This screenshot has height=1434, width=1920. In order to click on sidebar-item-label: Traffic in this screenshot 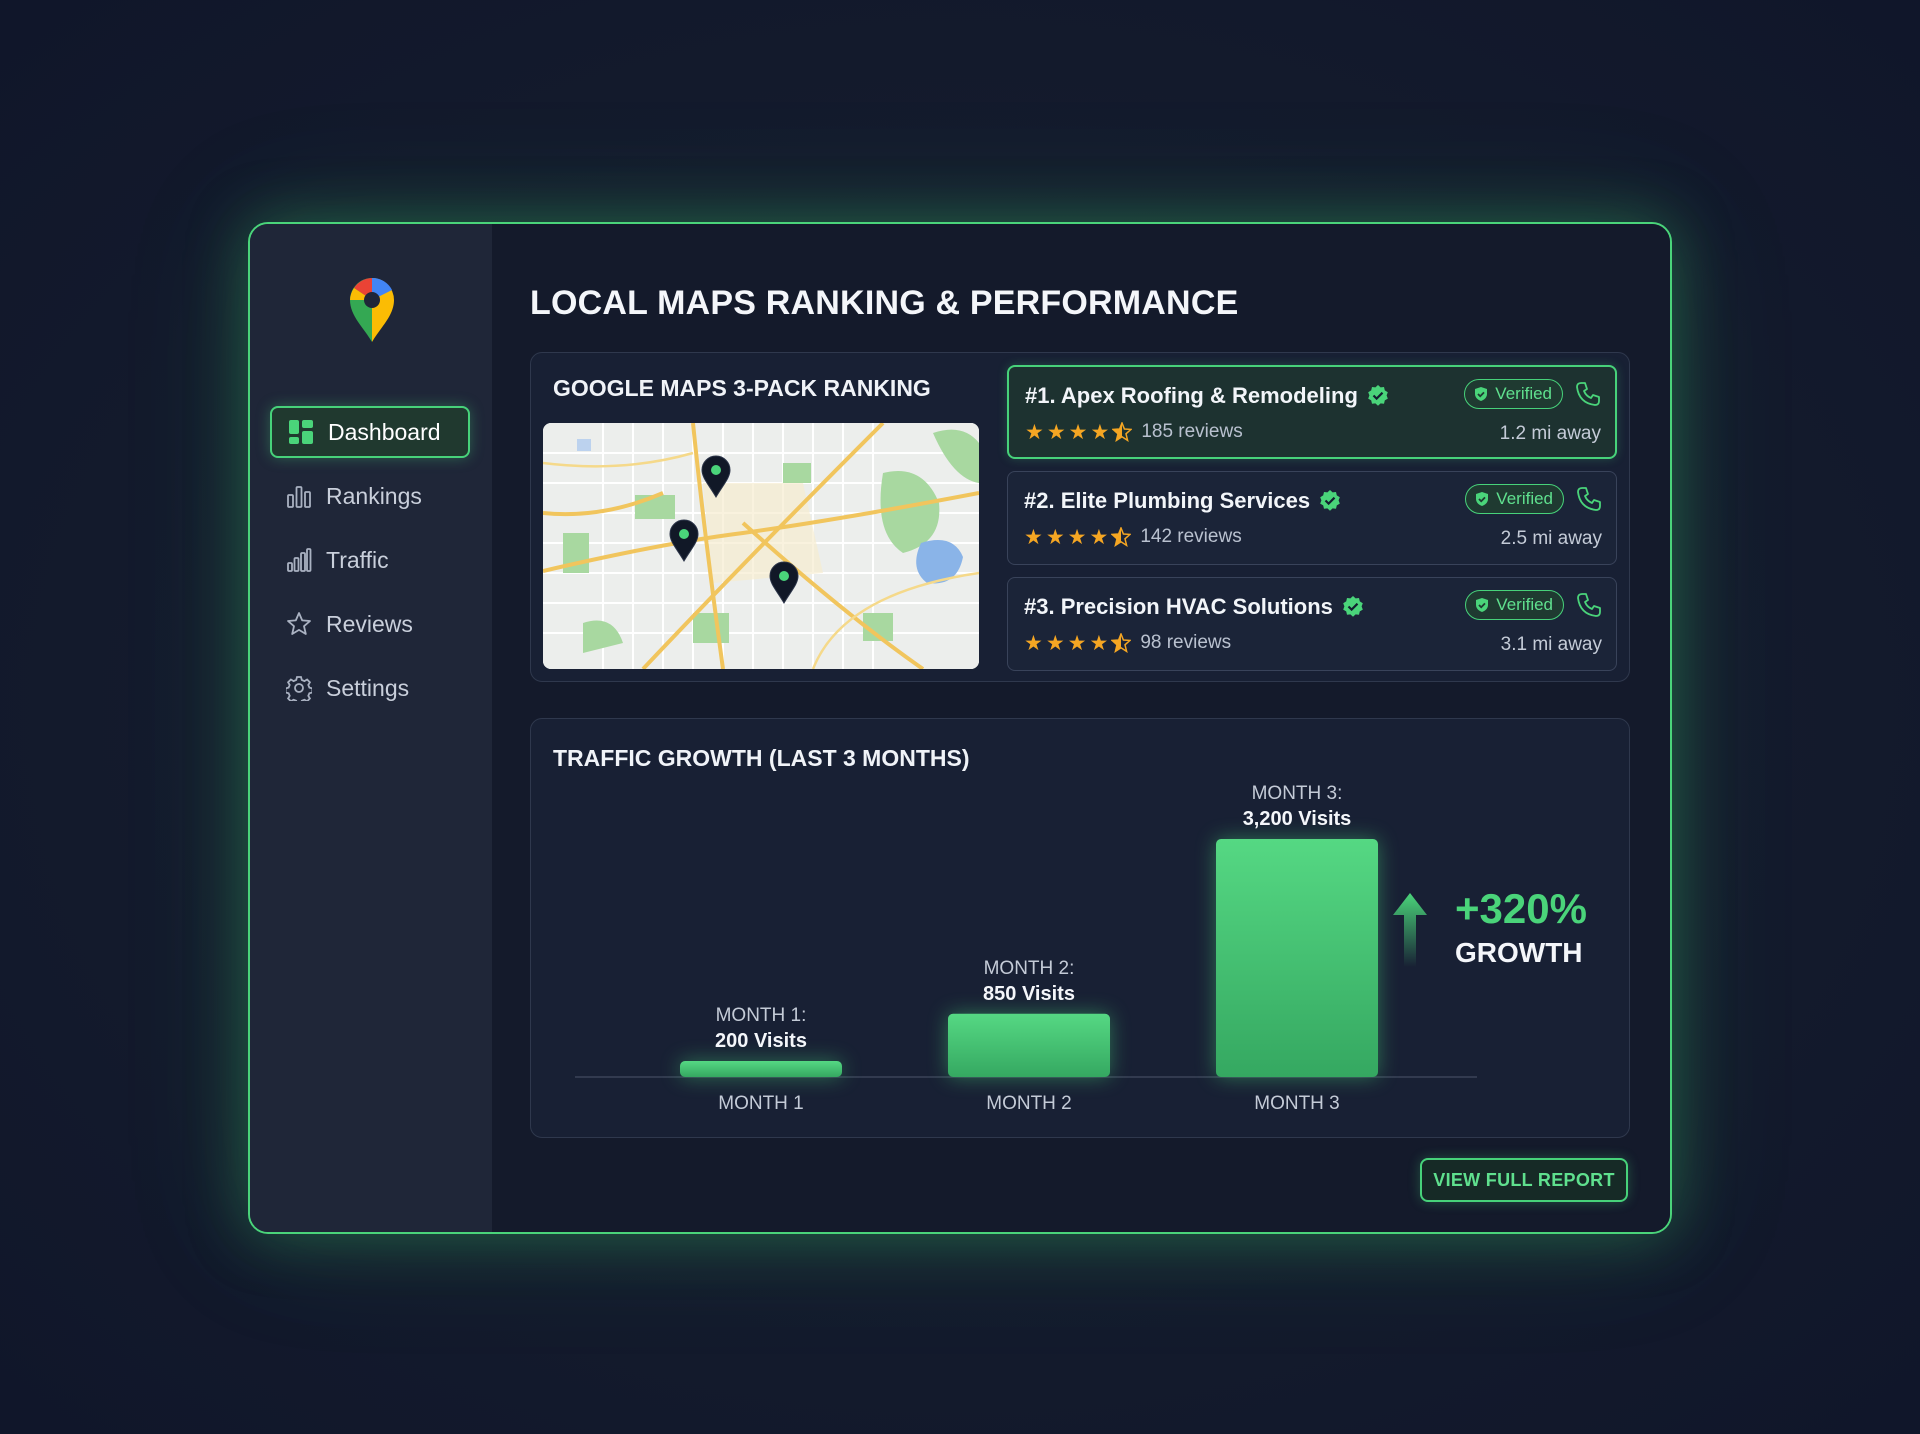, I will do `click(357, 559)`.